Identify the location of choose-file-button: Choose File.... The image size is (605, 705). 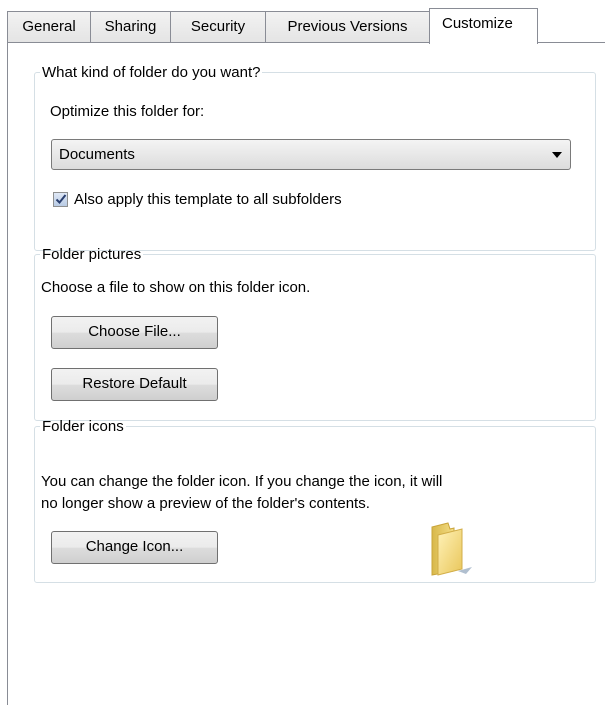
(134, 332).